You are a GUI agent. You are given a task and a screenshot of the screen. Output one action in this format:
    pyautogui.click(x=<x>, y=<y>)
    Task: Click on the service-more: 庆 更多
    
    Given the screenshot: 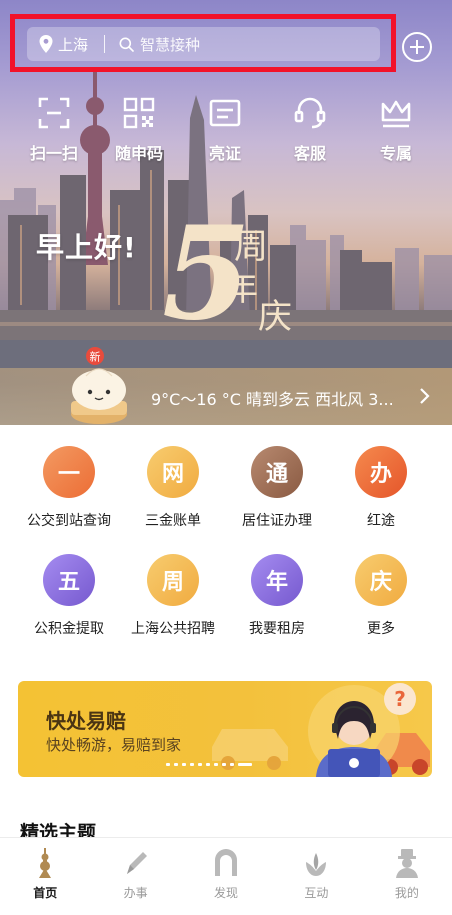 What is the action you would take?
    pyautogui.click(x=381, y=596)
    